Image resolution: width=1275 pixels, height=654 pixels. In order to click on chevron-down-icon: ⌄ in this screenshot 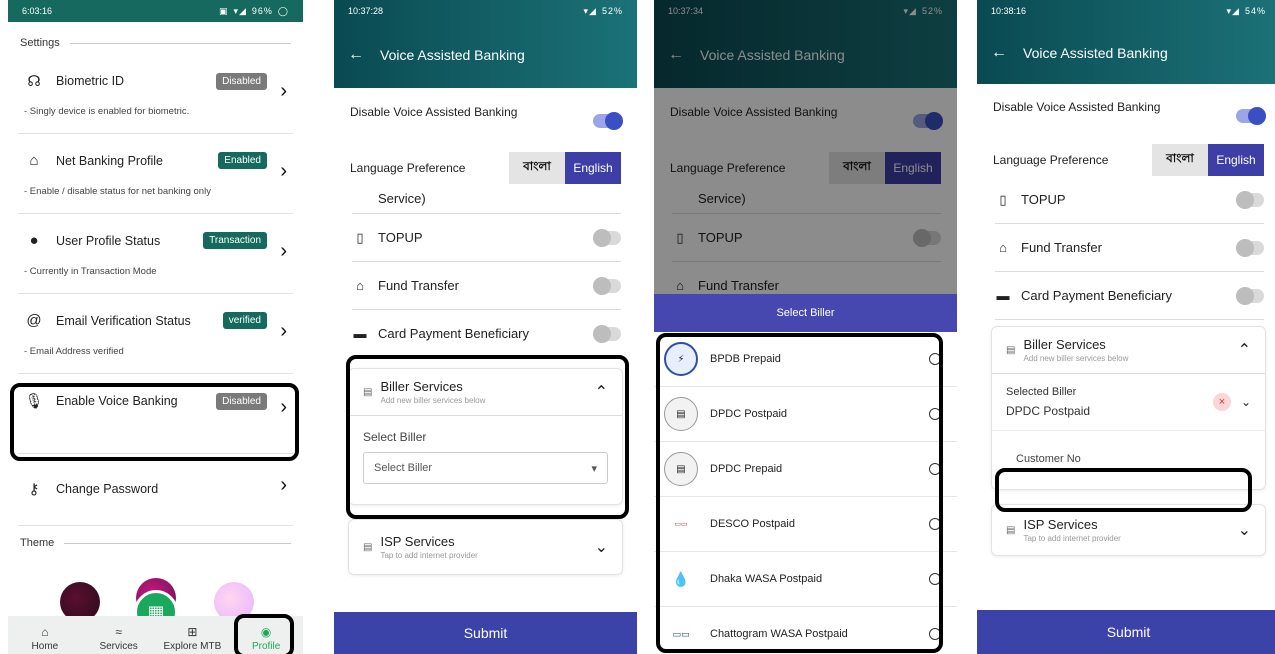, I will do `click(1246, 402)`.